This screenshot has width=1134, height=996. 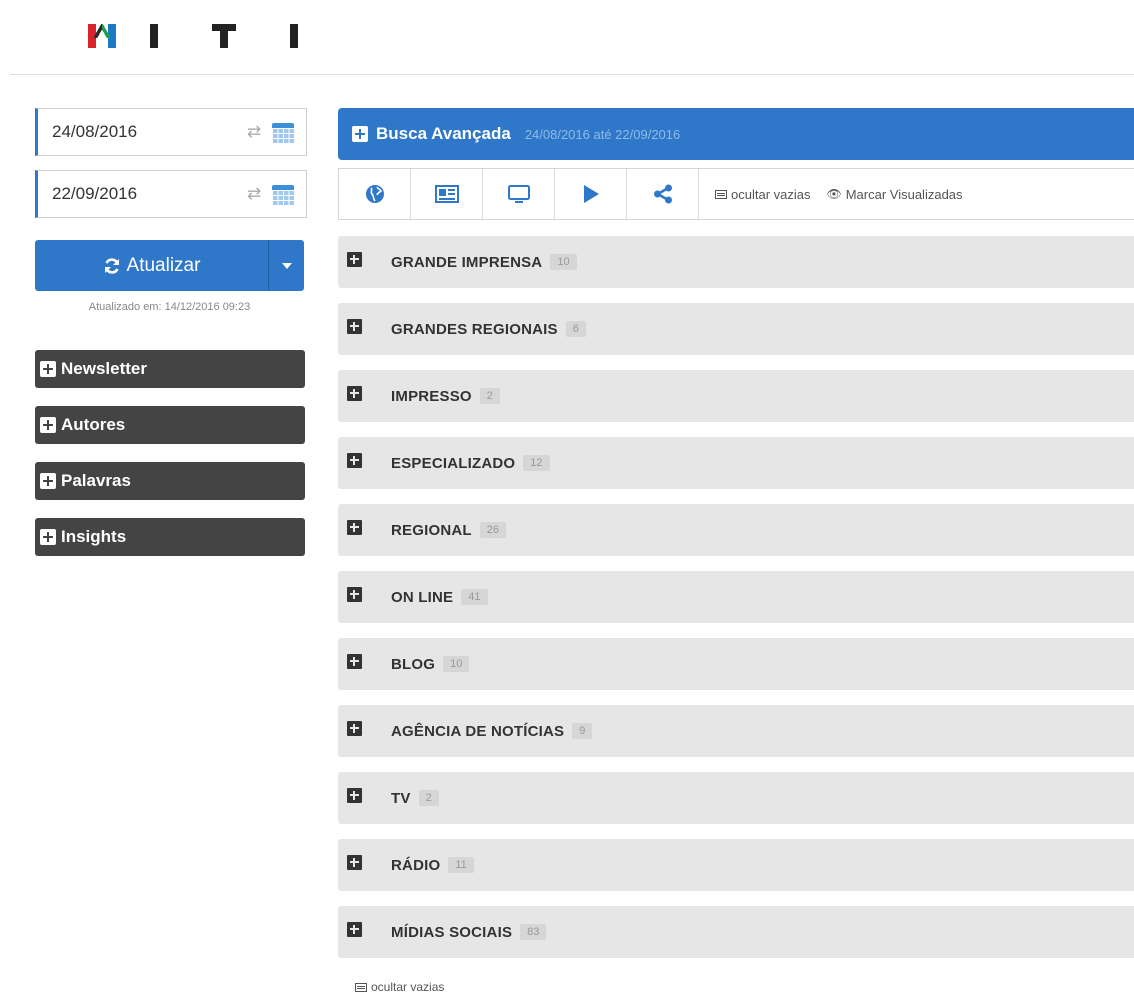 I want to click on category-label: IMPRESSO, so click(x=431, y=396).